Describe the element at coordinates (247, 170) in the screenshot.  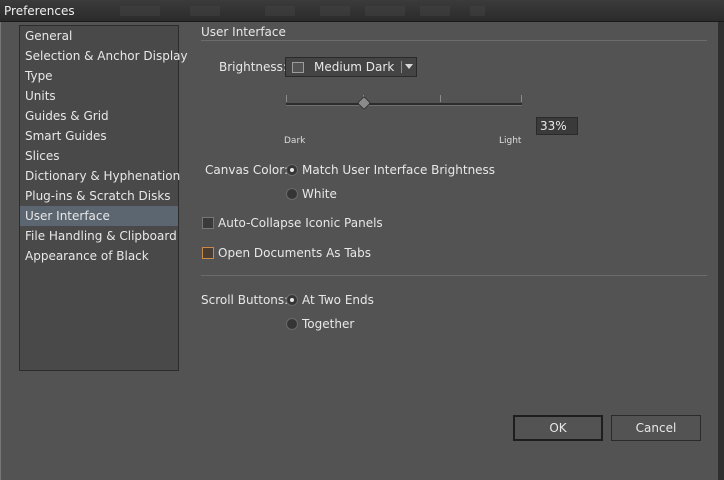
I see `canvas-color-label: Canvas Color:` at that location.